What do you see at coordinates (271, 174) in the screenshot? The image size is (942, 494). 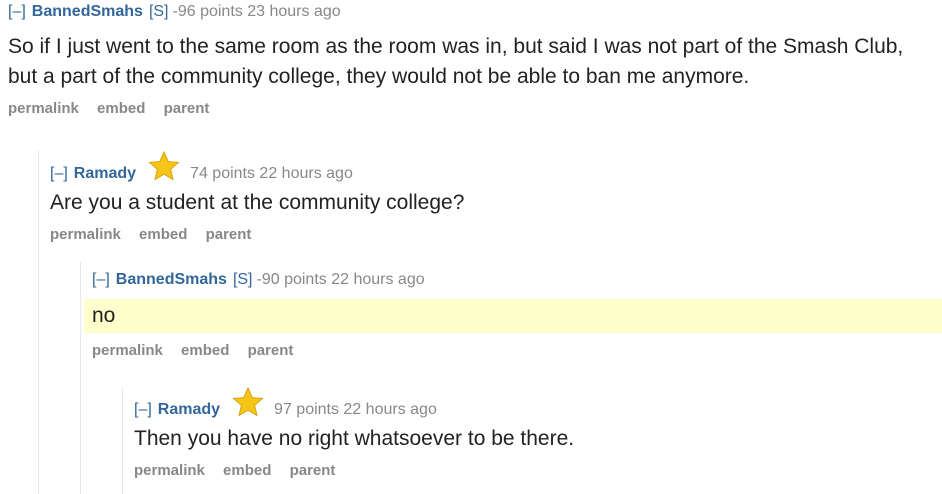 I see `comment-meta: 74 points 22 hours ago` at bounding box center [271, 174].